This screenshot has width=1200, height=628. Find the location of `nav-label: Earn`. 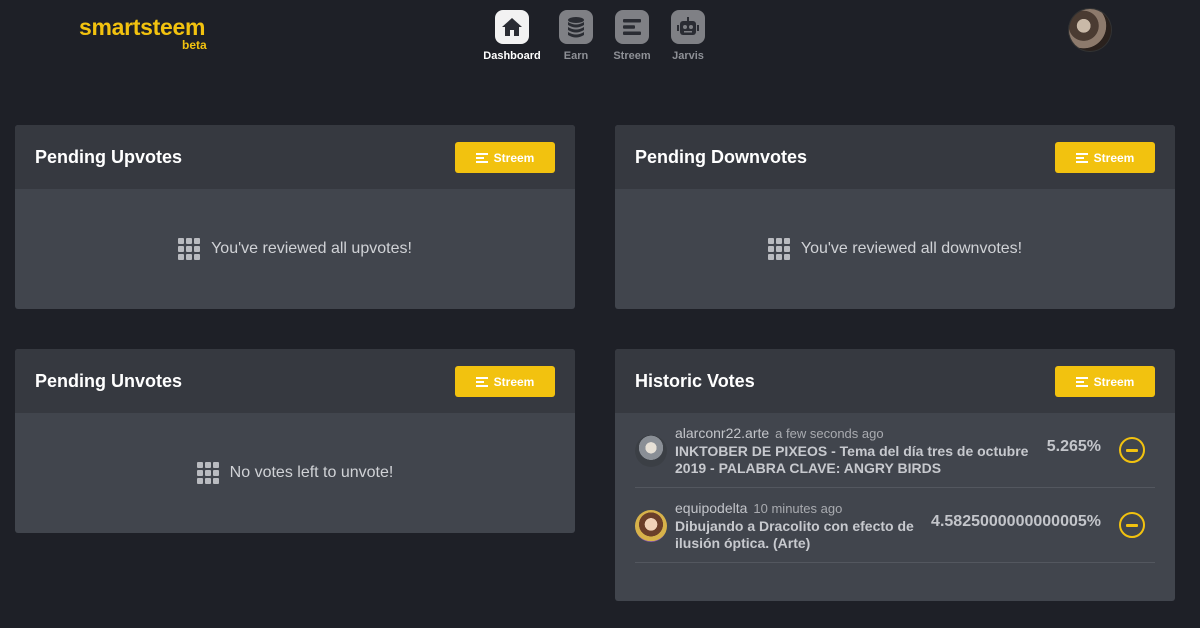

nav-label: Earn is located at coordinates (576, 56).